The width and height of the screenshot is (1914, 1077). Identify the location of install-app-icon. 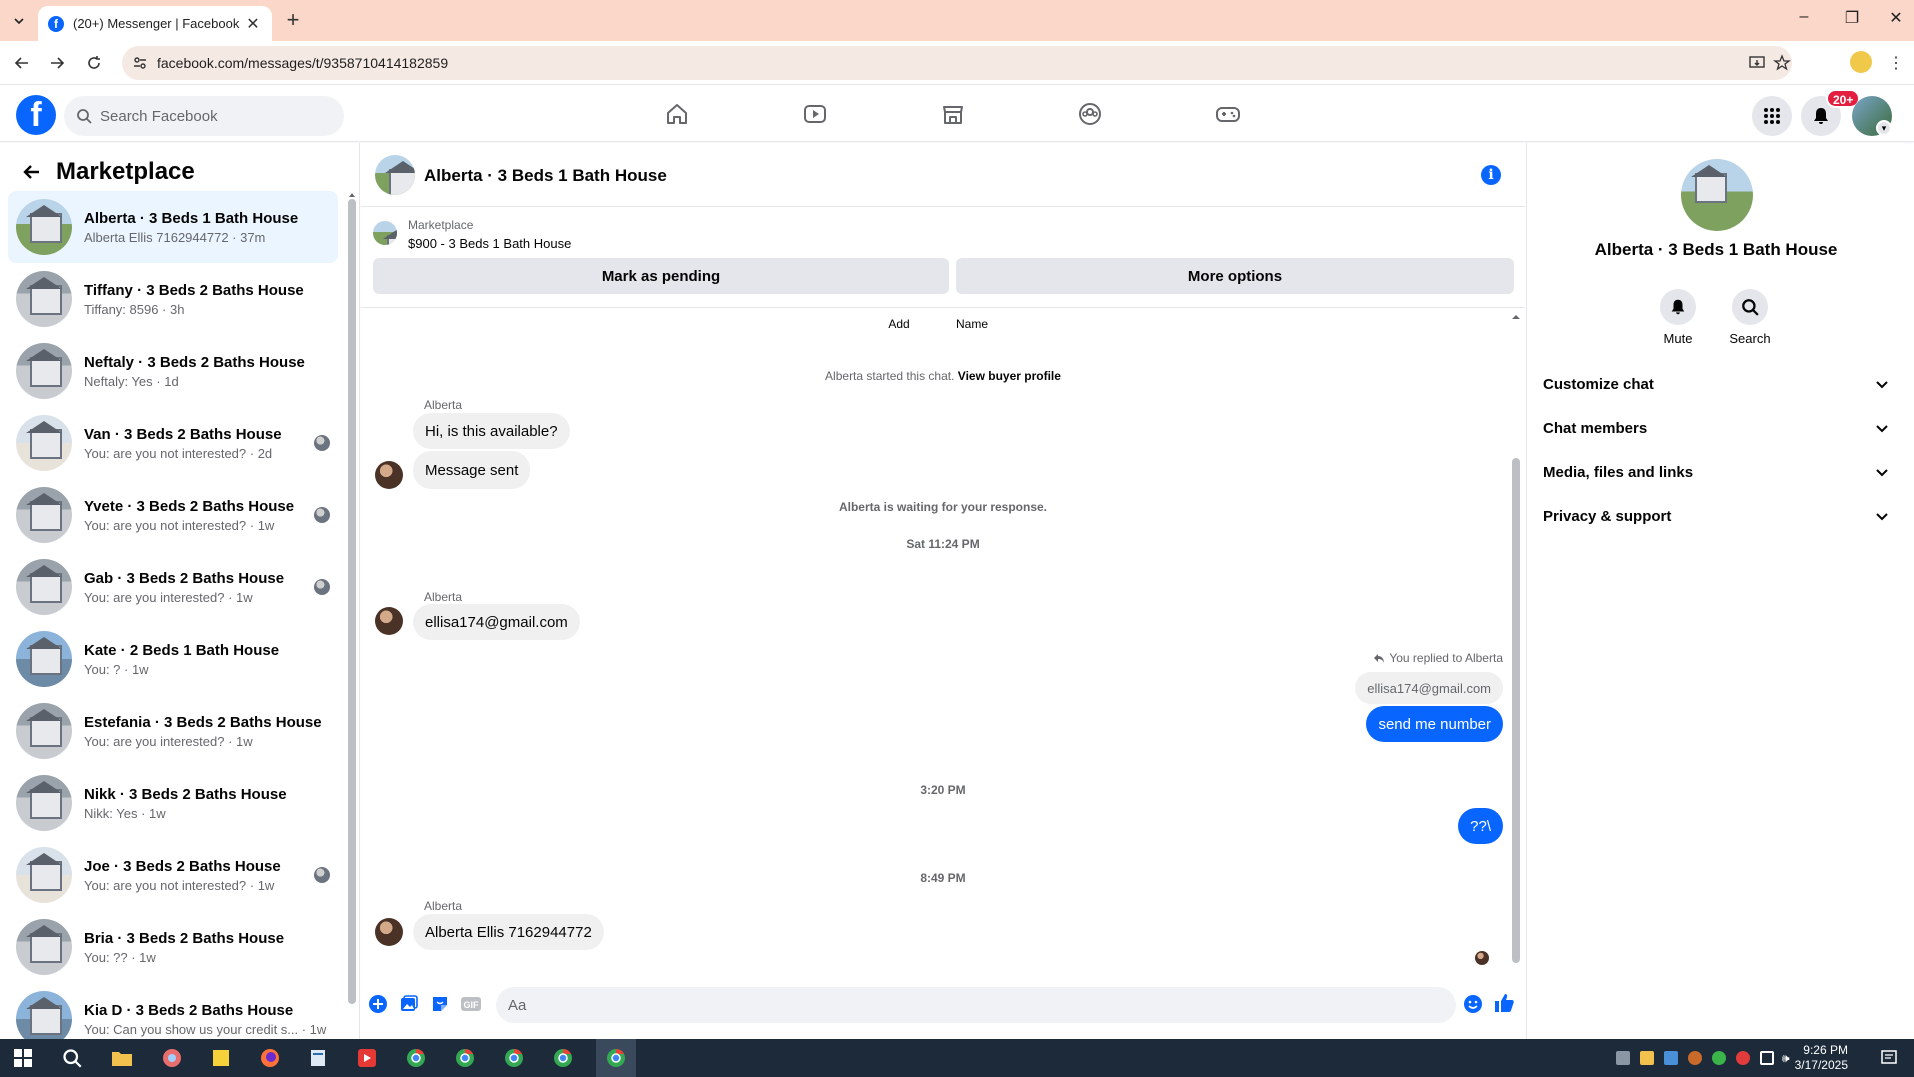
(1757, 63).